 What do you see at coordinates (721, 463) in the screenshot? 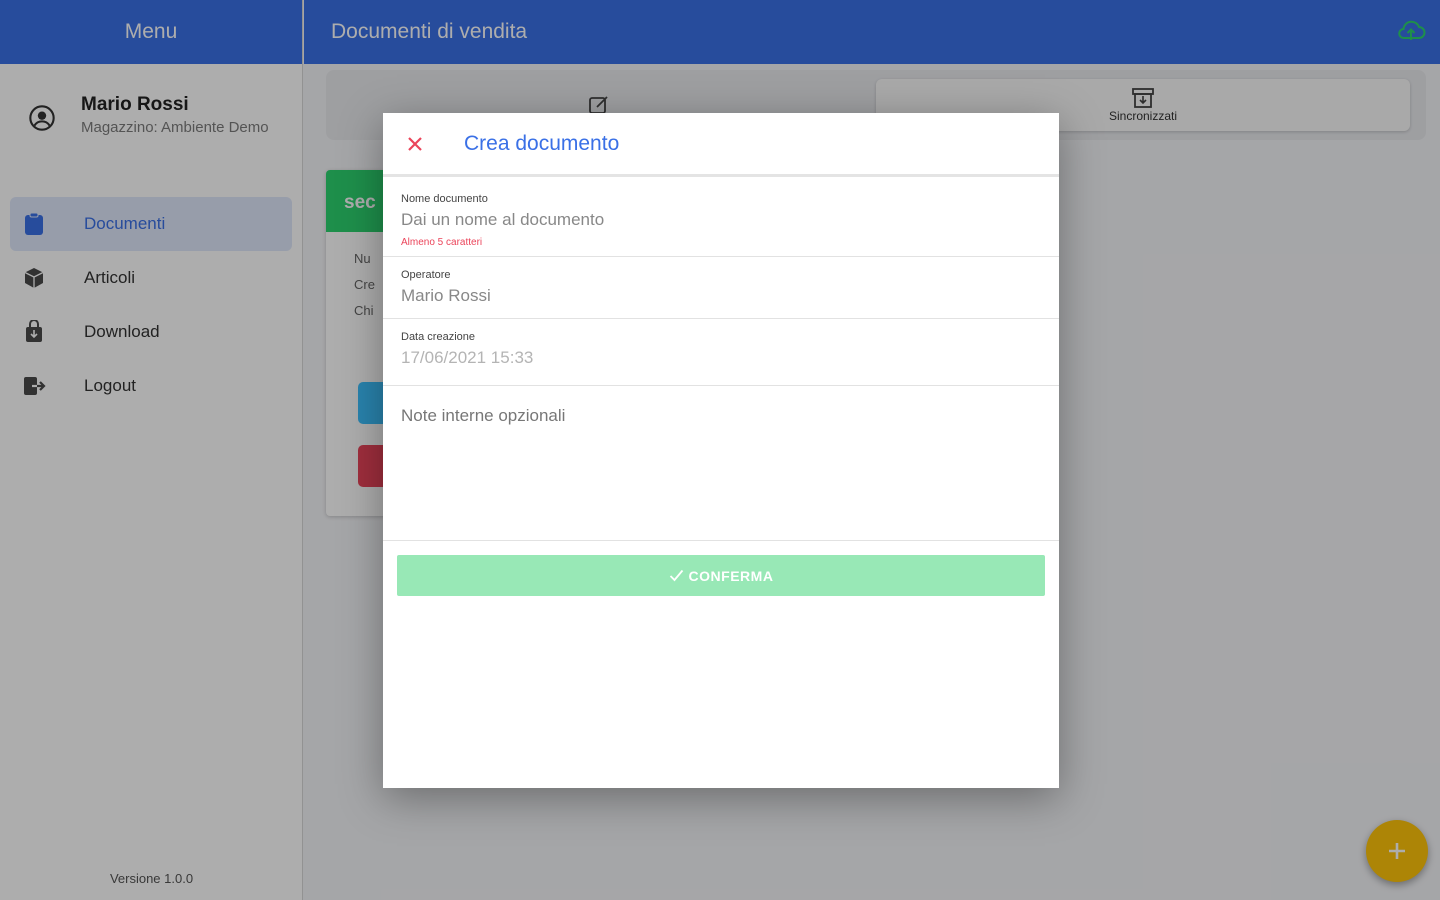
I see `notes-field: Note interne opzionali` at bounding box center [721, 463].